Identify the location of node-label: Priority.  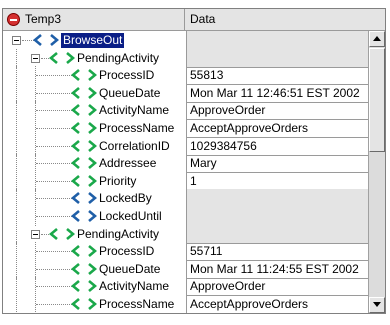
(118, 180).